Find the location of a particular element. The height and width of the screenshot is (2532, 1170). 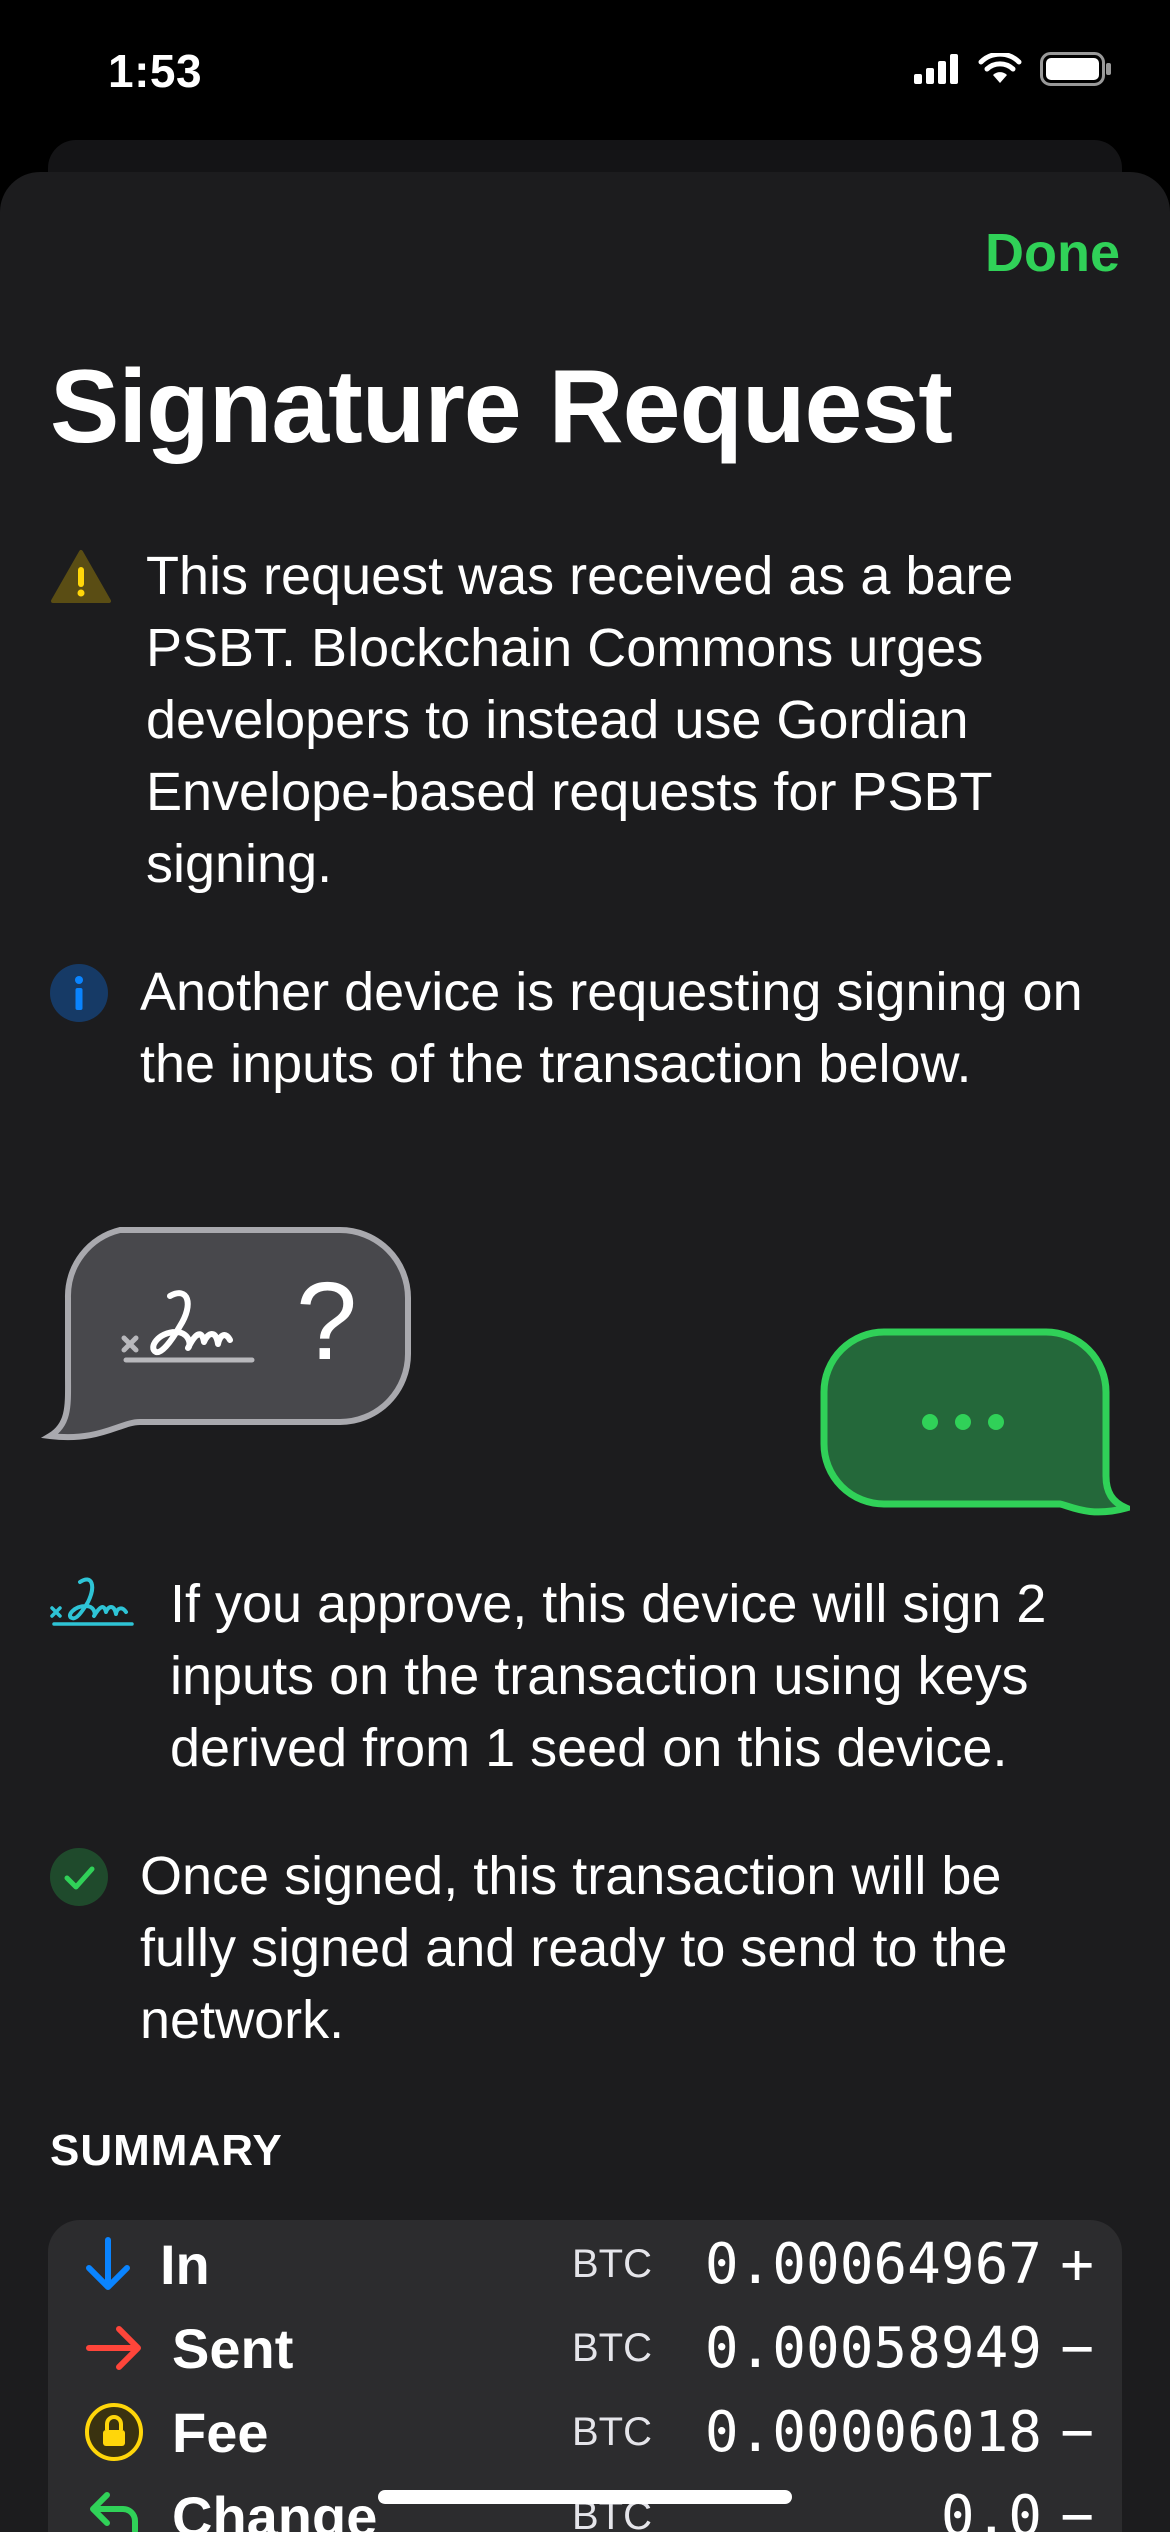

battery-icon is located at coordinates (1075, 69).